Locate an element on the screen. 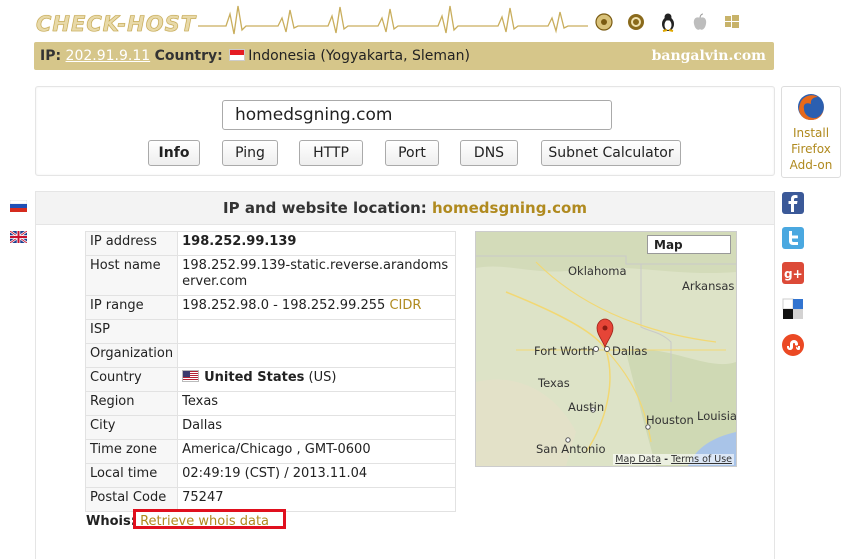 The image size is (859, 559). client-ip-link: 202.91.9.11 is located at coordinates (108, 56).